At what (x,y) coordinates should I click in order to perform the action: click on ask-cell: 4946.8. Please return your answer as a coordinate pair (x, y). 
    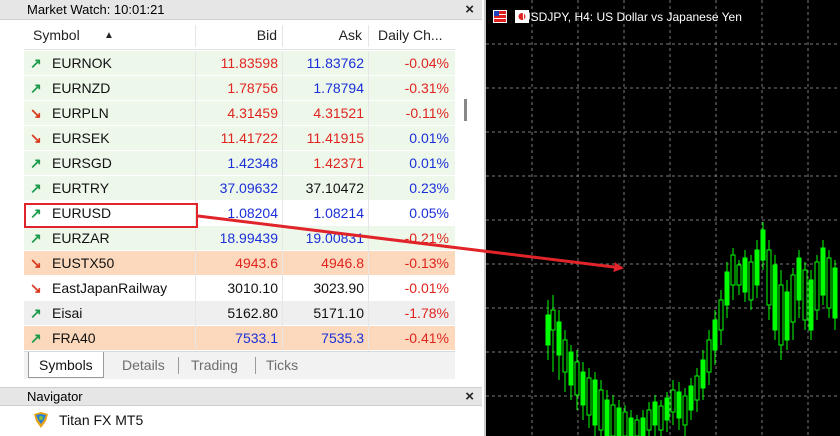
    Looking at the image, I should click on (342, 263).